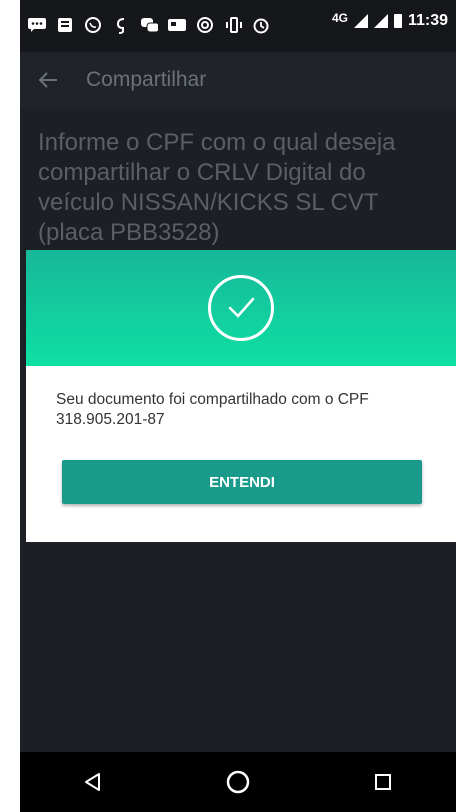 The image size is (456, 812). I want to click on vibrate-icon, so click(233, 25).